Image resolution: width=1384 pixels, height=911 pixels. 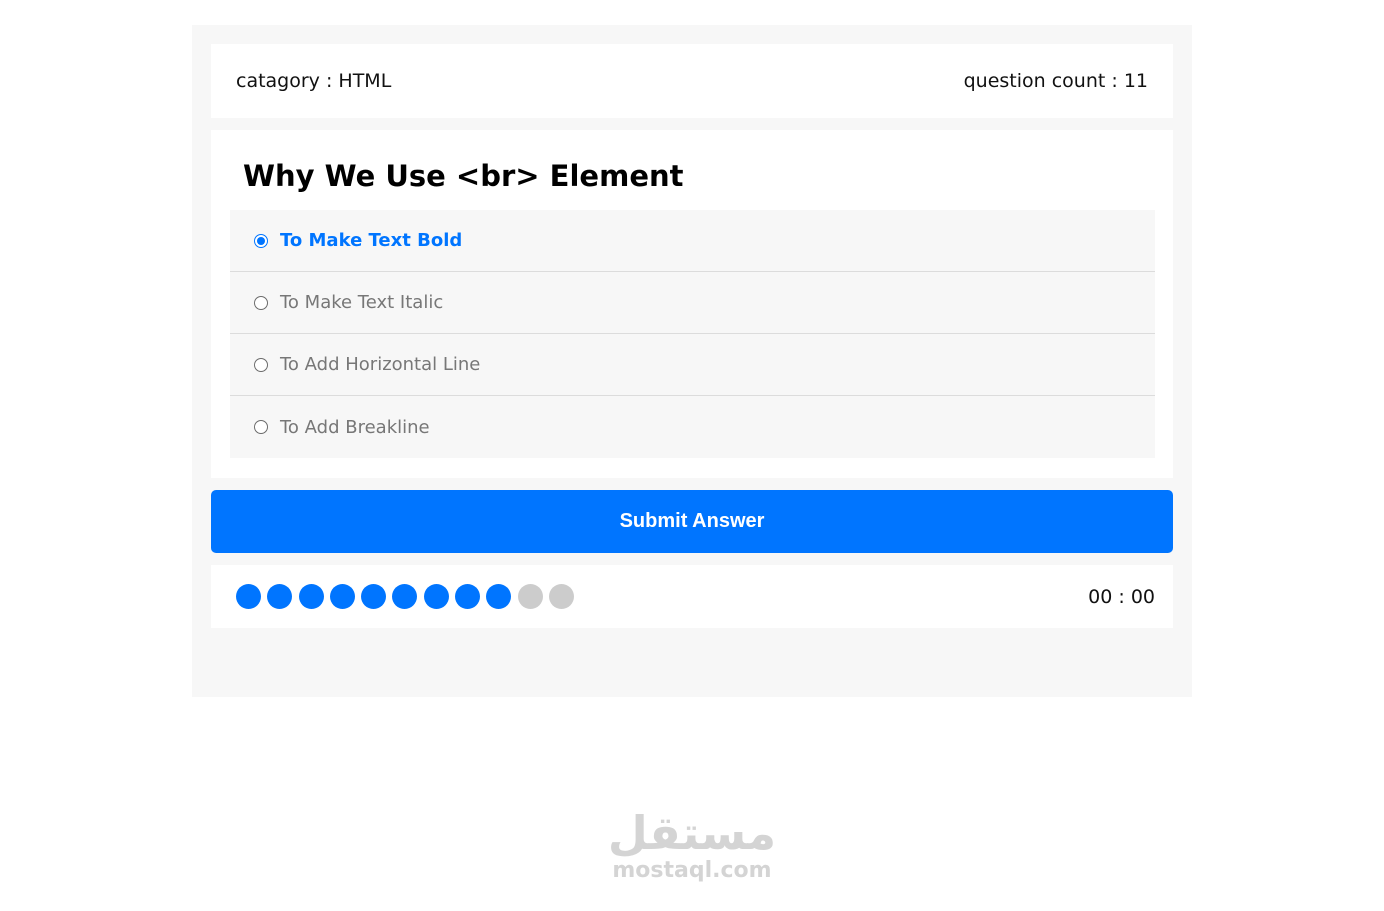 I want to click on watermark-logo: مستقل, so click(x=692, y=833).